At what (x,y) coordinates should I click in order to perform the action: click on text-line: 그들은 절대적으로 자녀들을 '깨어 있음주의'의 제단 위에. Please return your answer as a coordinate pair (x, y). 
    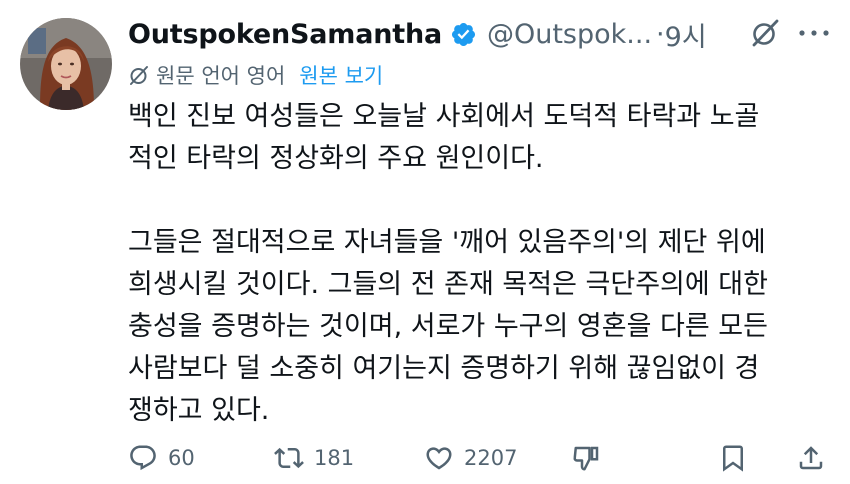
    Looking at the image, I should click on (447, 242).